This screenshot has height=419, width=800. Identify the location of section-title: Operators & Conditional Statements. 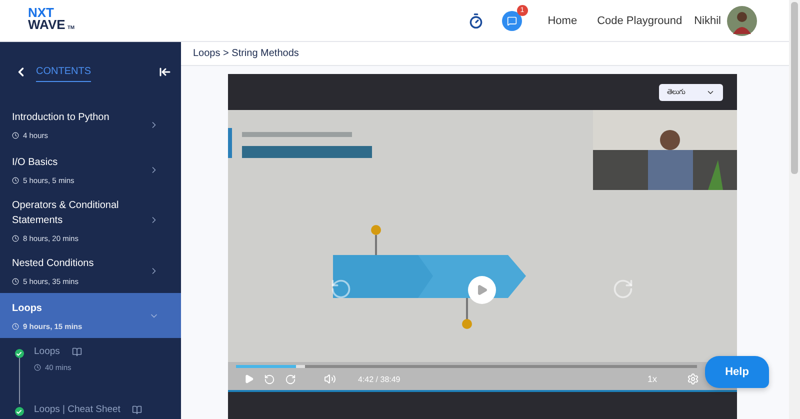
(66, 213).